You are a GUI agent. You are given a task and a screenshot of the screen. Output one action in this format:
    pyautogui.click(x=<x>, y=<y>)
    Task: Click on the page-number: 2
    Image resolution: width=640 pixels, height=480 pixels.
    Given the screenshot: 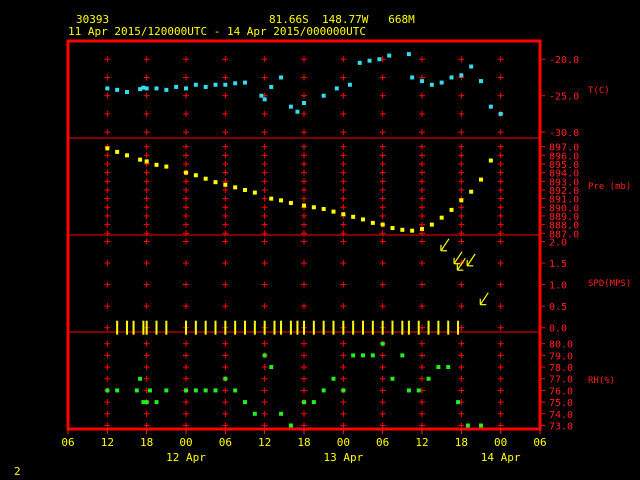 What is the action you would take?
    pyautogui.click(x=17, y=471)
    